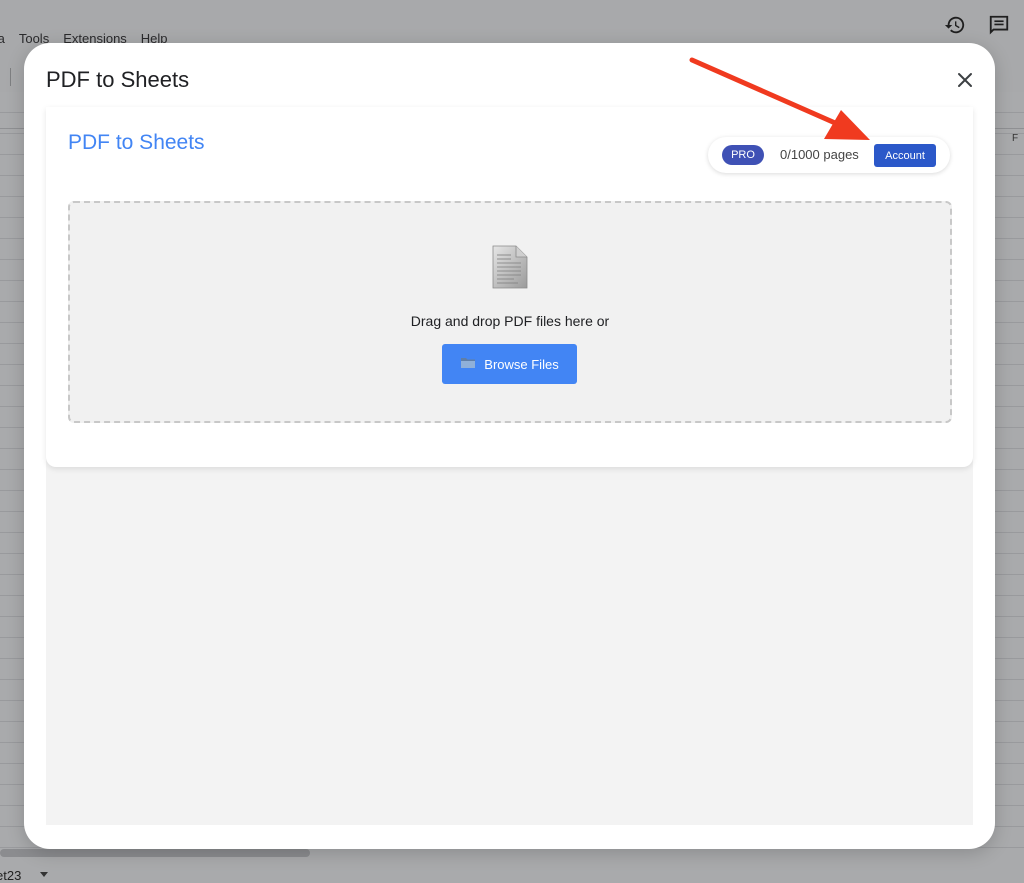 This screenshot has width=1024, height=883. I want to click on history-icon, so click(955, 25).